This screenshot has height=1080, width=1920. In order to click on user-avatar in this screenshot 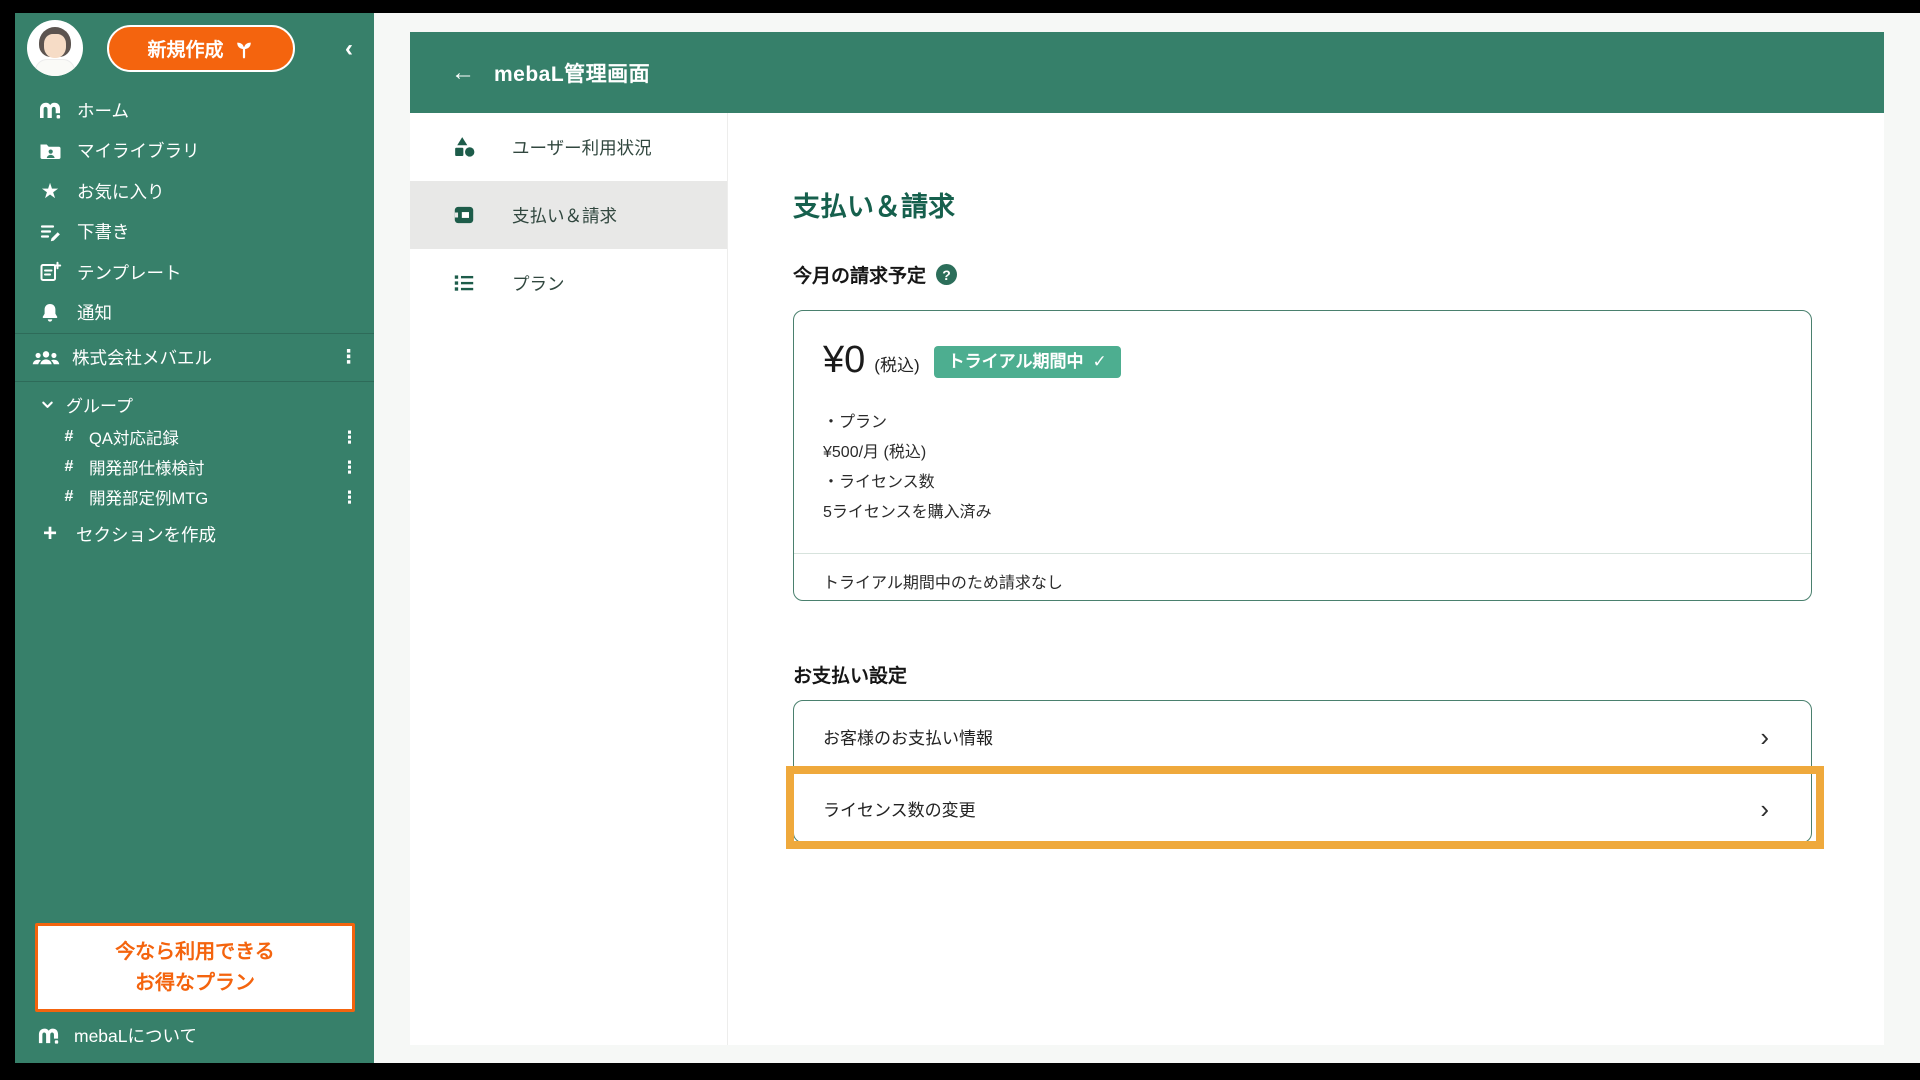, I will do `click(55, 48)`.